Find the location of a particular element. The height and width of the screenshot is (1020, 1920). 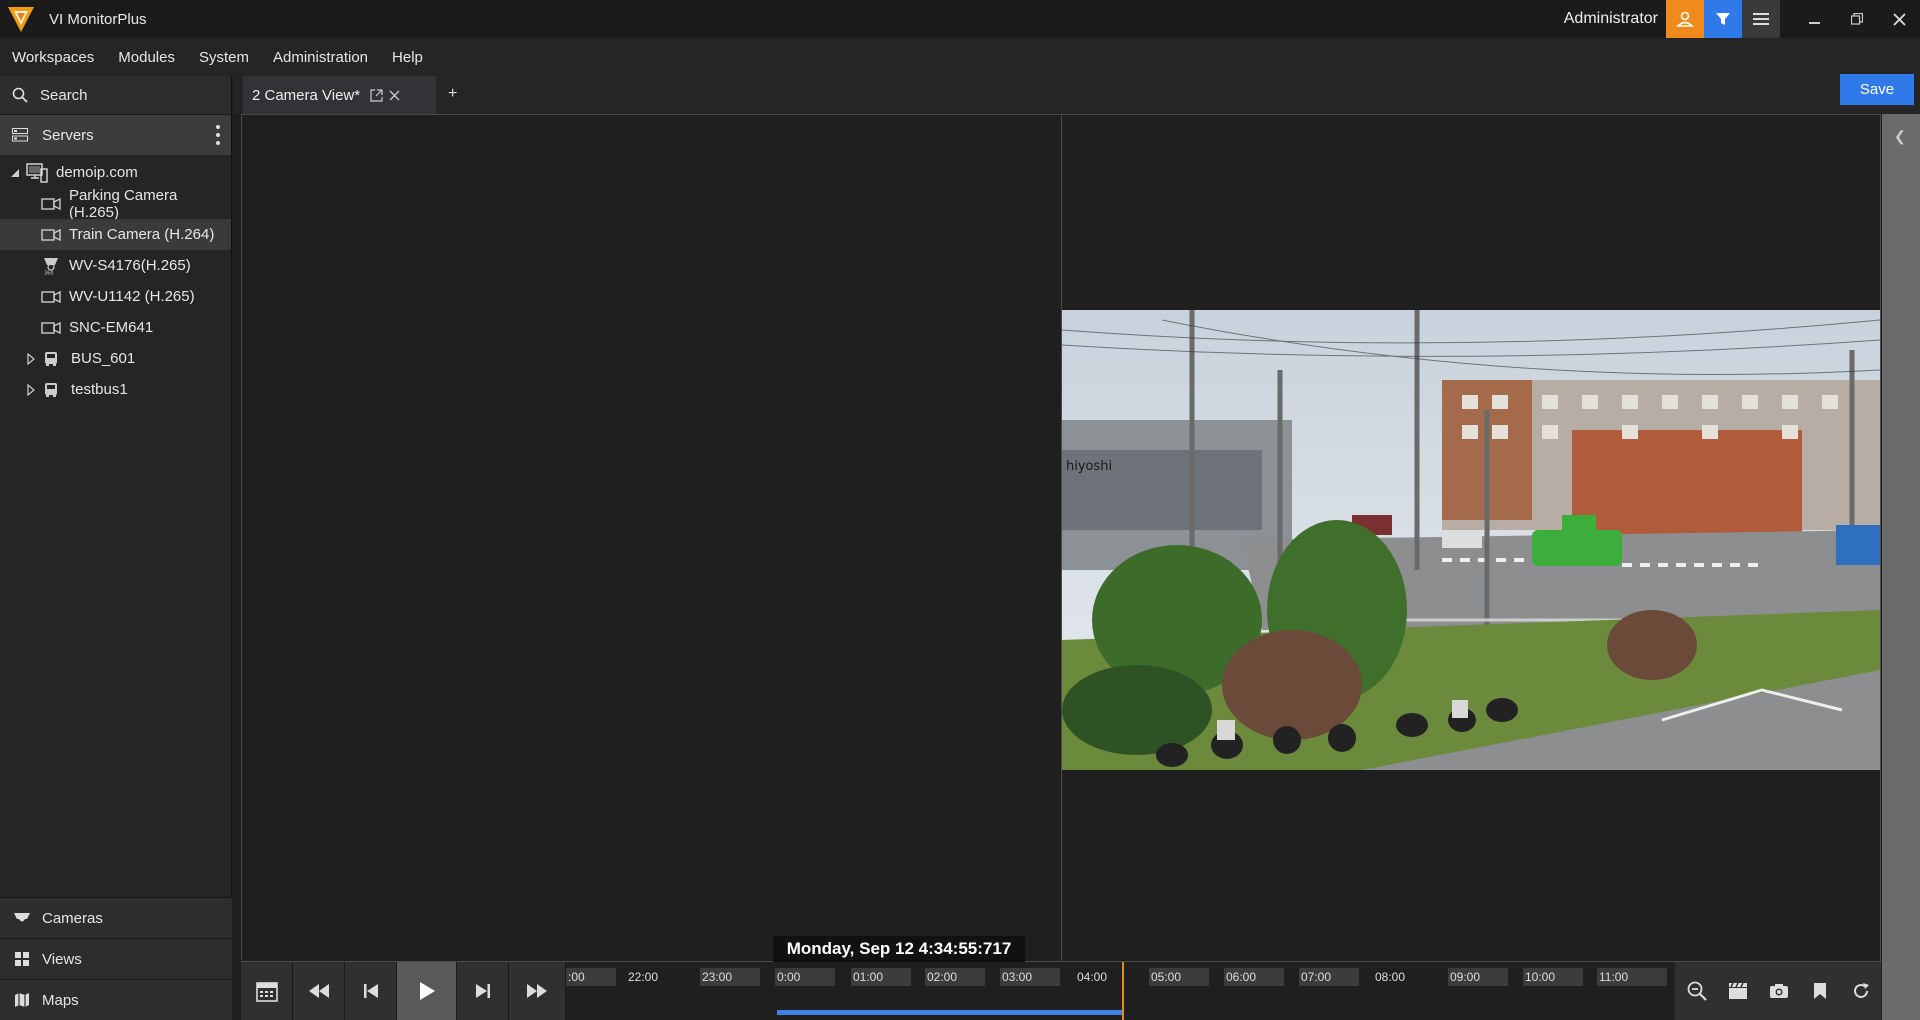

save-button: Save is located at coordinates (1877, 89).